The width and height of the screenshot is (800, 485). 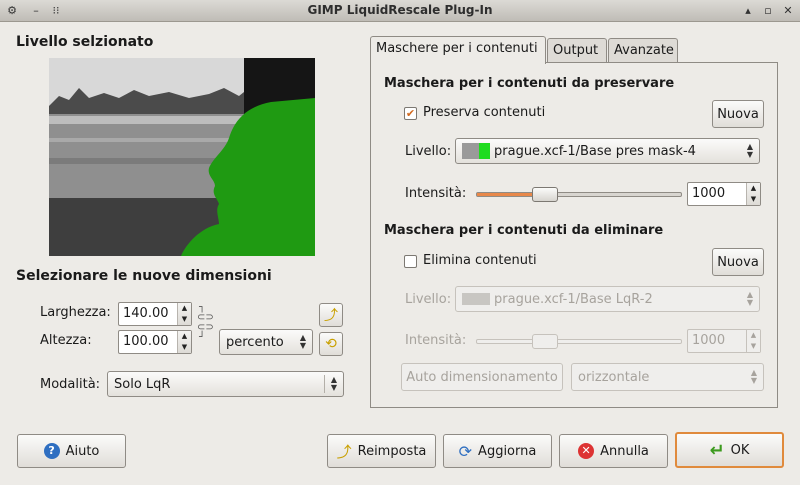 What do you see at coordinates (428, 151) in the screenshot?
I see `preserve-layer-label: Livello:` at bounding box center [428, 151].